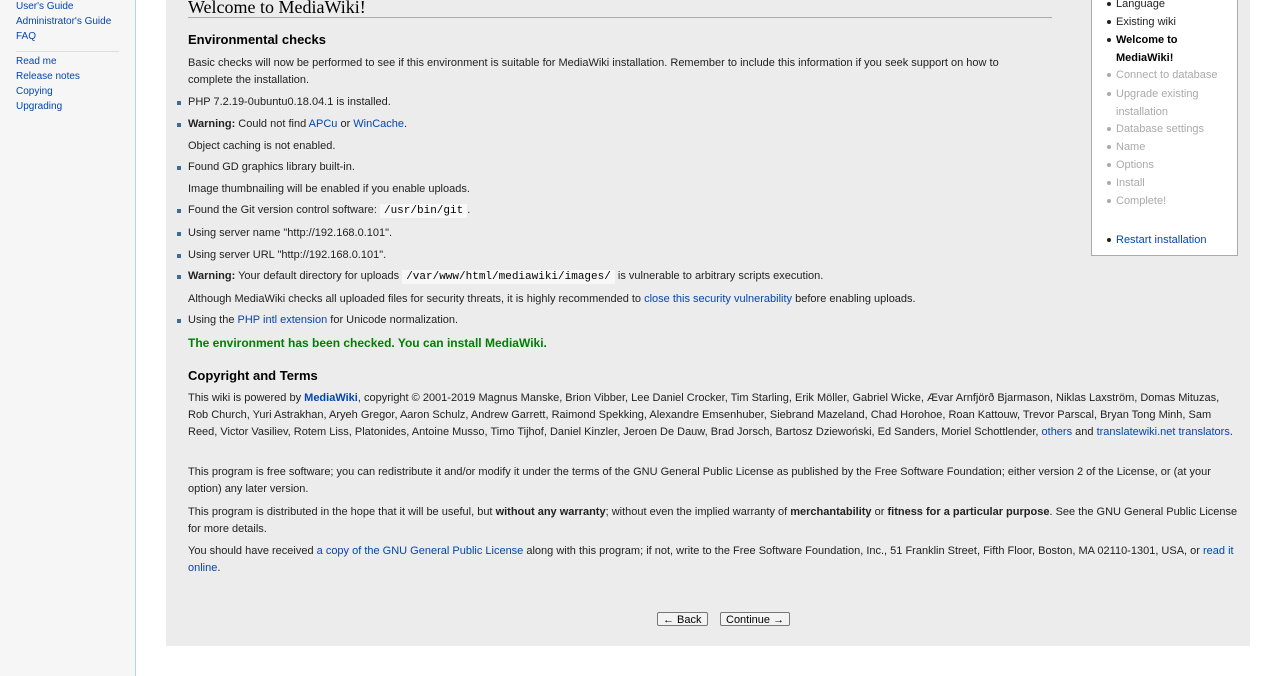  Describe the element at coordinates (393, 320) in the screenshot. I see `intl-text-end: for Unicode normalization.` at that location.